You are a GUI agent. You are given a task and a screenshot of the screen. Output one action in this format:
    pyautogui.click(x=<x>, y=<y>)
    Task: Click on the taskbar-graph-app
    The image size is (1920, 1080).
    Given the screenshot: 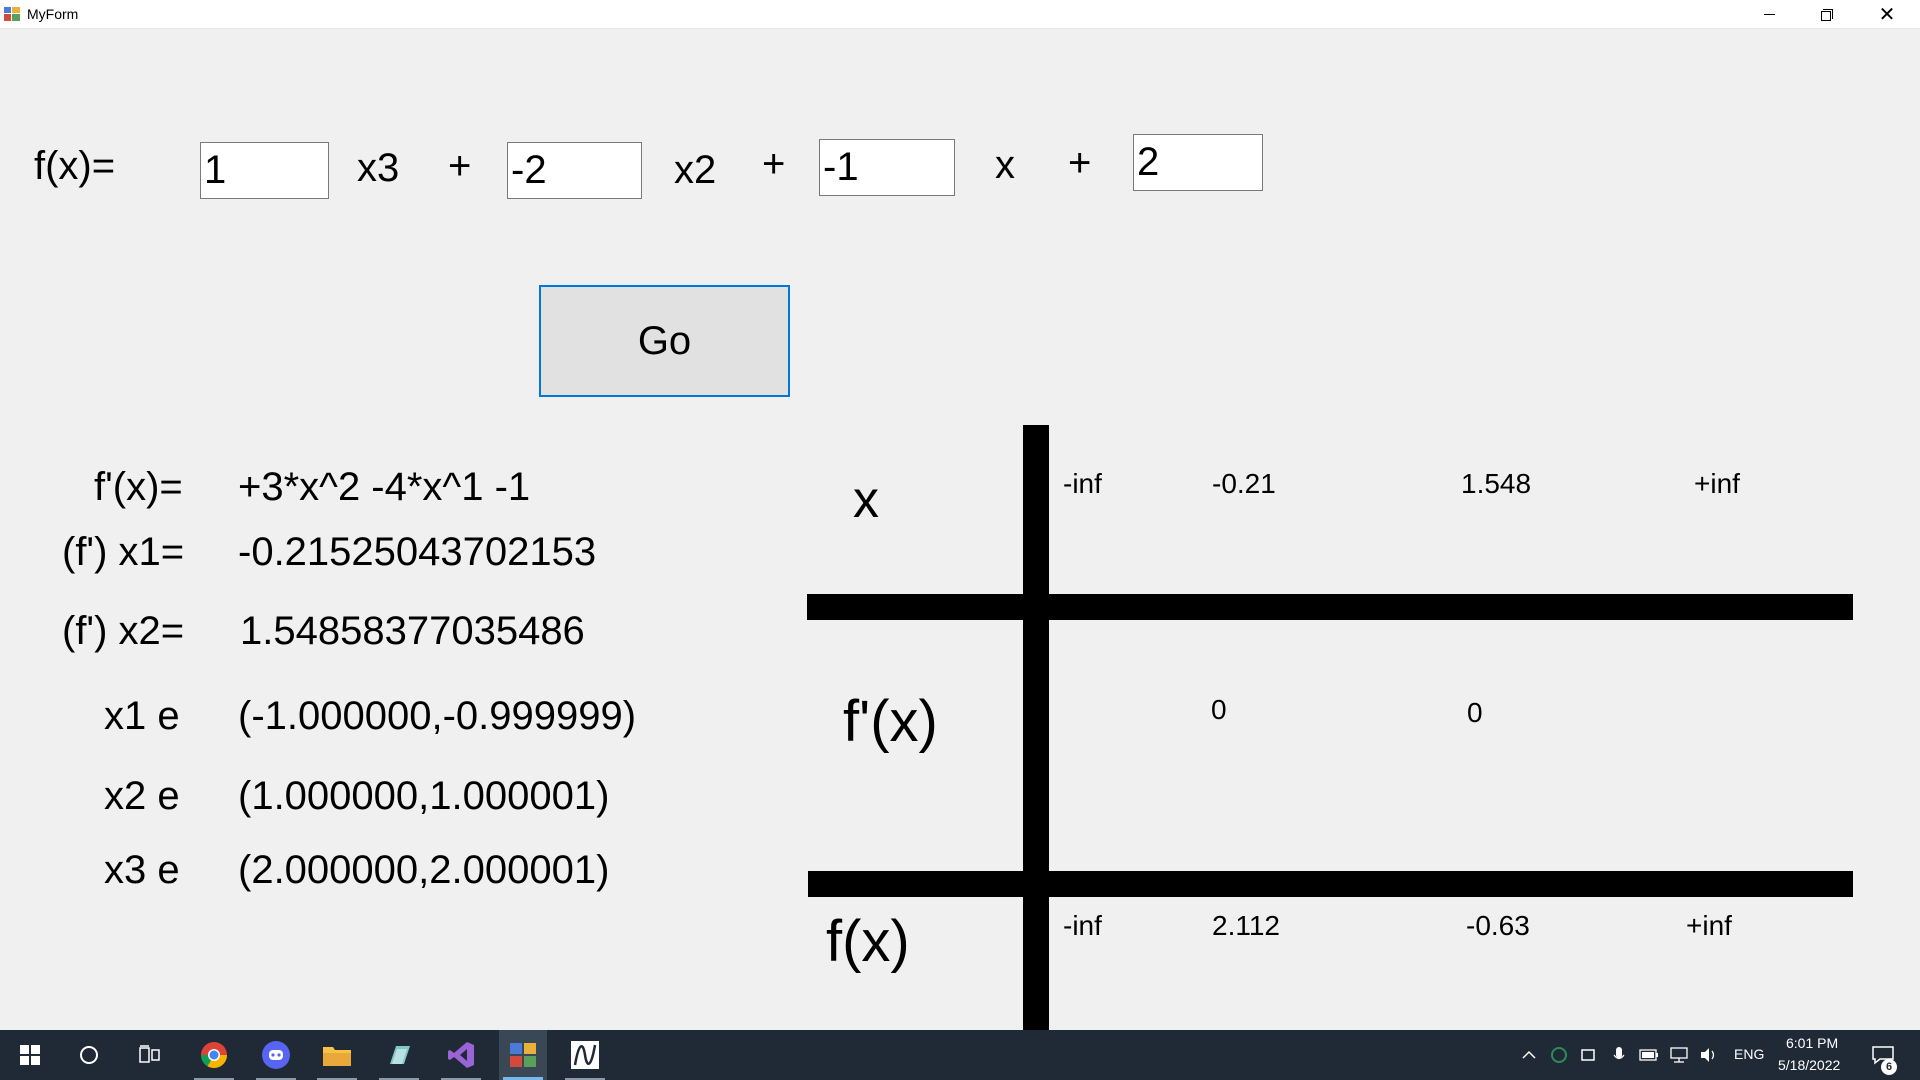 What is the action you would take?
    pyautogui.click(x=585, y=1055)
    